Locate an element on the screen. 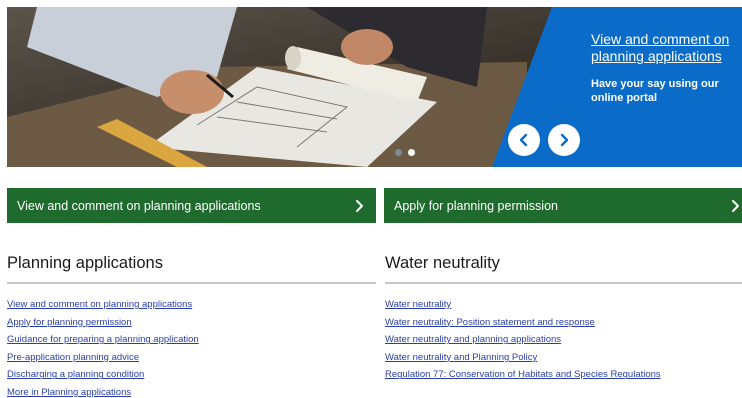 Image resolution: width=742 pixels, height=398 pixels. carousel-prev-button is located at coordinates (524, 140).